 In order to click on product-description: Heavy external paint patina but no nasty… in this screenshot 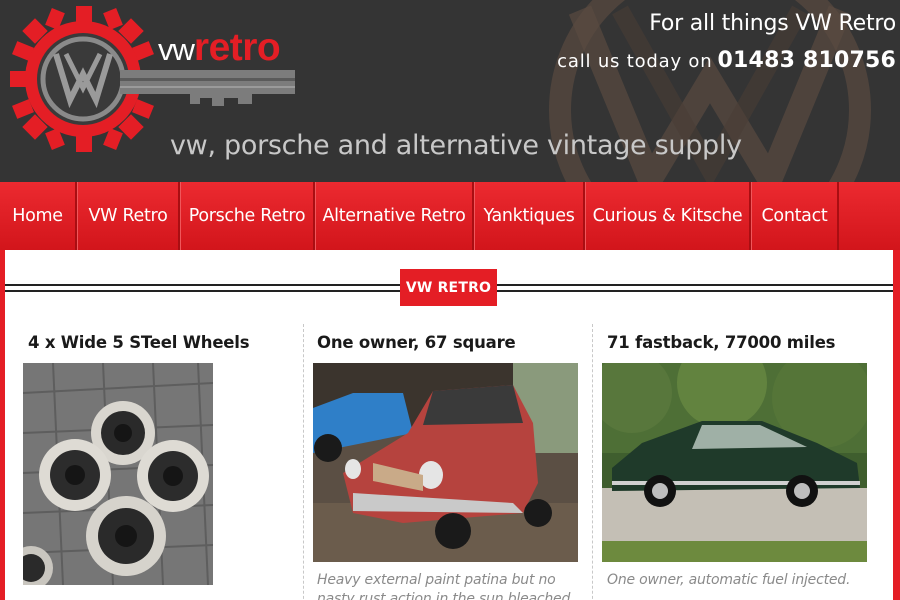, I will do `click(444, 586)`.